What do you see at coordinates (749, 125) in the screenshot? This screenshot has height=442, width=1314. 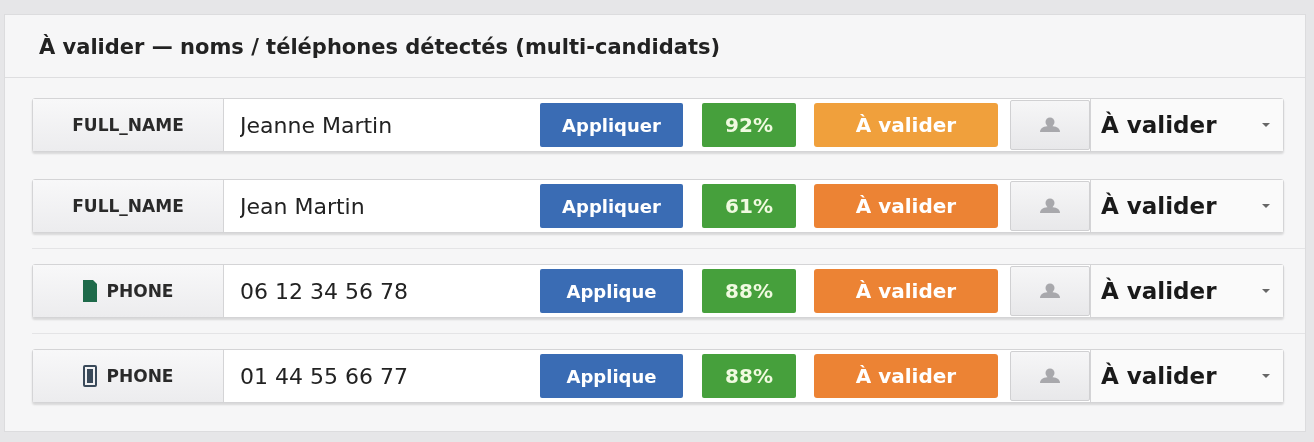 I see `confidence-badge: 92%` at bounding box center [749, 125].